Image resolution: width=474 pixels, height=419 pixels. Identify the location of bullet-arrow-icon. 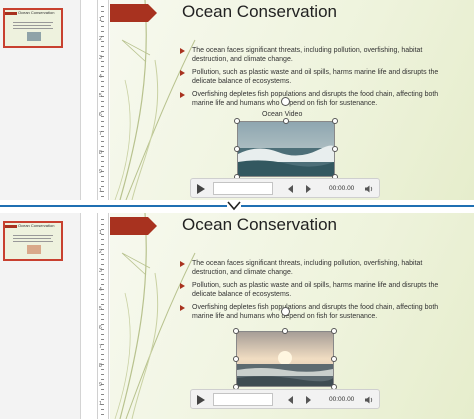
(182, 264).